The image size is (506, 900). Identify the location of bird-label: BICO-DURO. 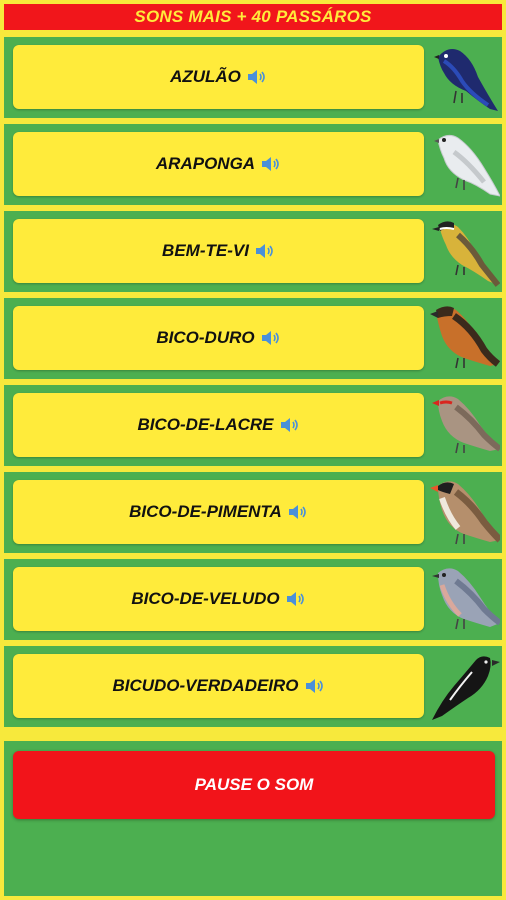
(205, 337).